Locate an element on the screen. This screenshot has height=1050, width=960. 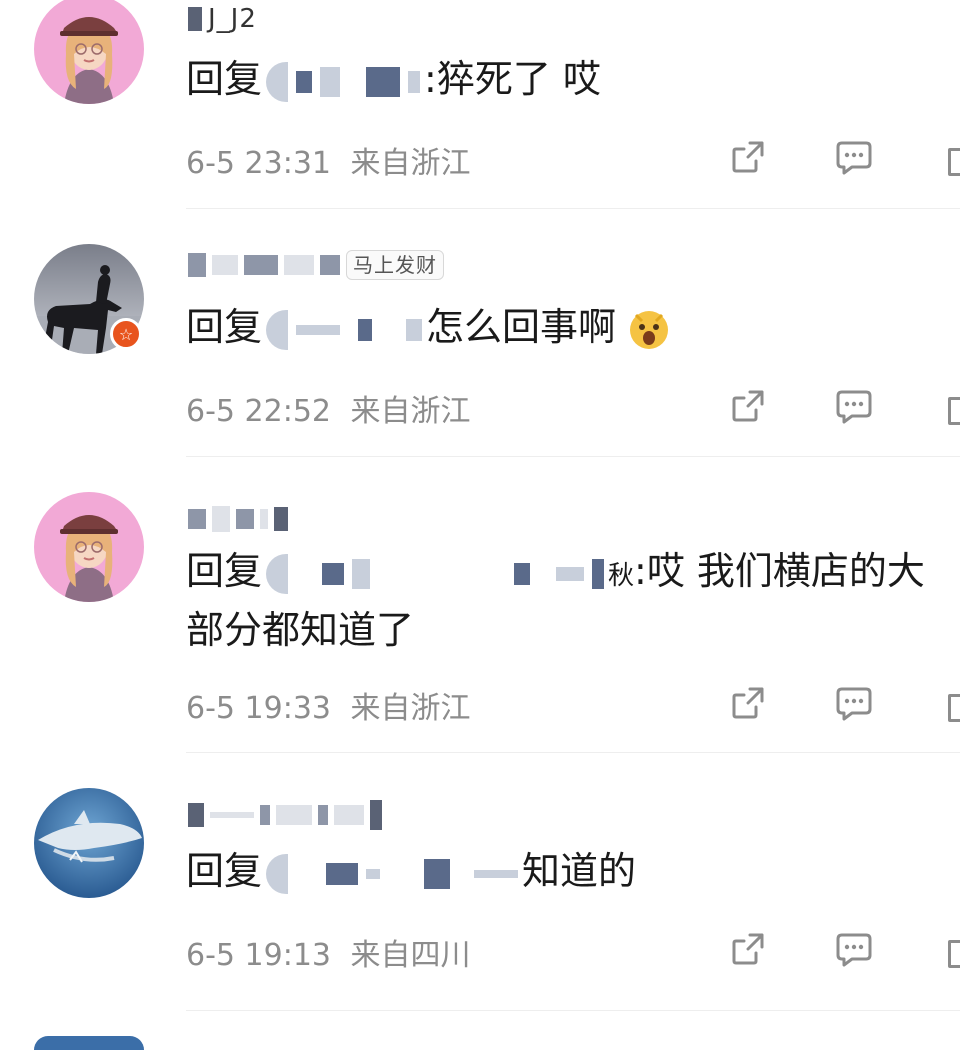
username-text: J_J2 is located at coordinates (232, 19).